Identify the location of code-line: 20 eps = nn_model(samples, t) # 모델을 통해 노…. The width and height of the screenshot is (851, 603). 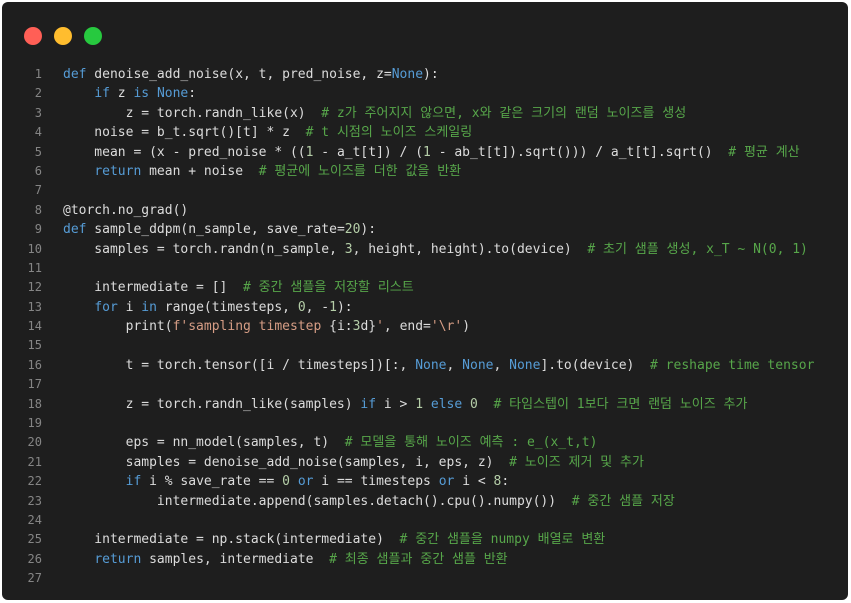
(425, 442).